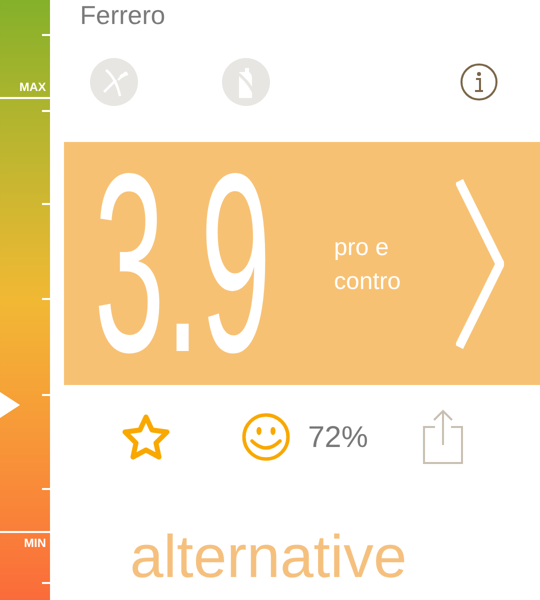  Describe the element at coordinates (389, 264) in the screenshot. I see `pros-cons-link: pro e contro` at that location.